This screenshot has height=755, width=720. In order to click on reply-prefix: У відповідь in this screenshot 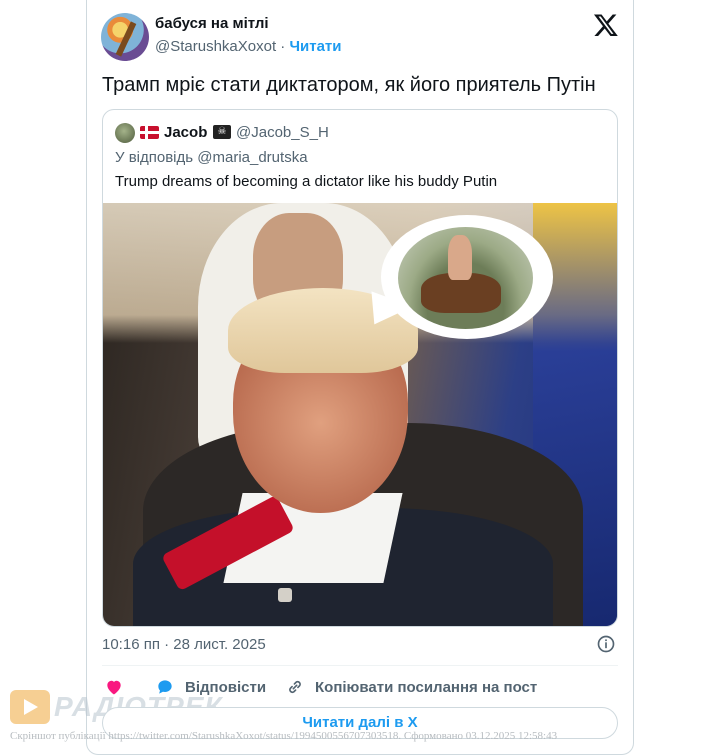, I will do `click(154, 157)`.